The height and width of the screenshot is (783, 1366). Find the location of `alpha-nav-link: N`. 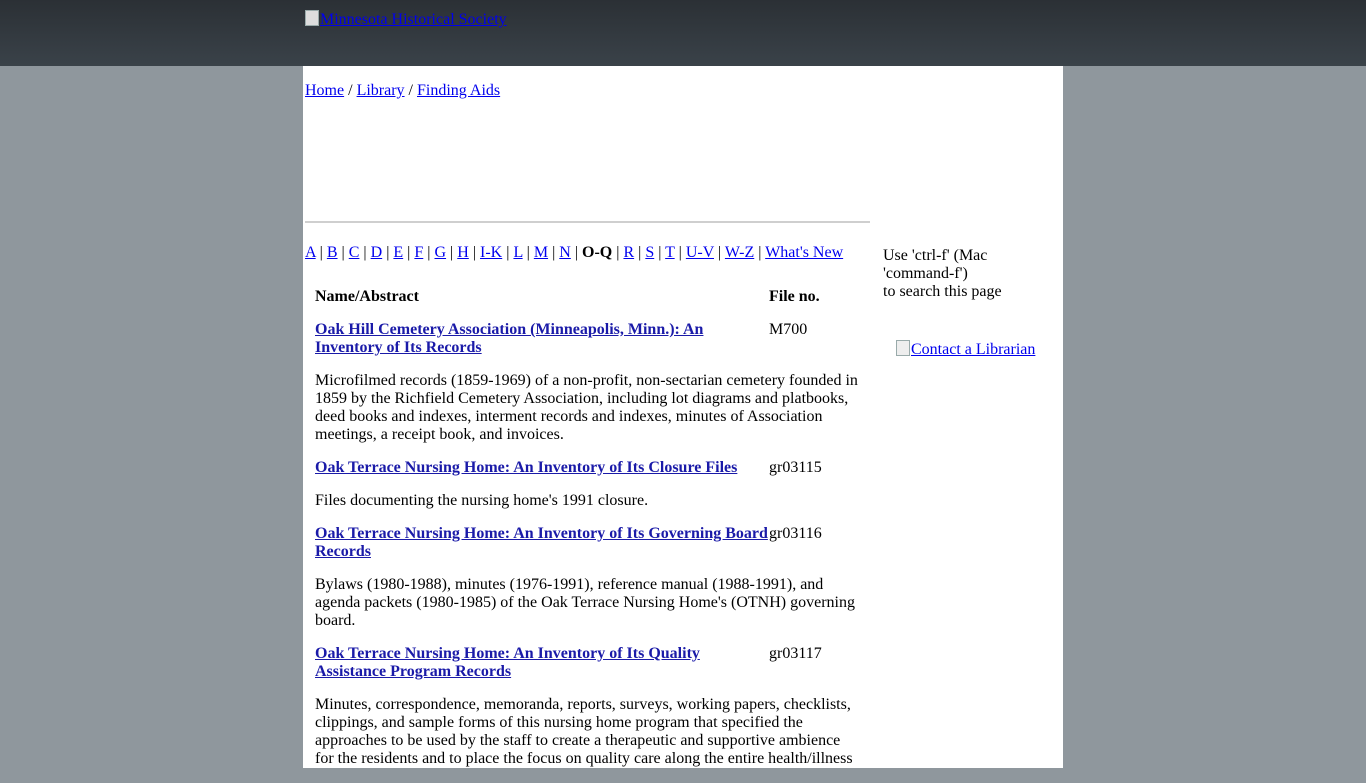

alpha-nav-link: N is located at coordinates (565, 252).